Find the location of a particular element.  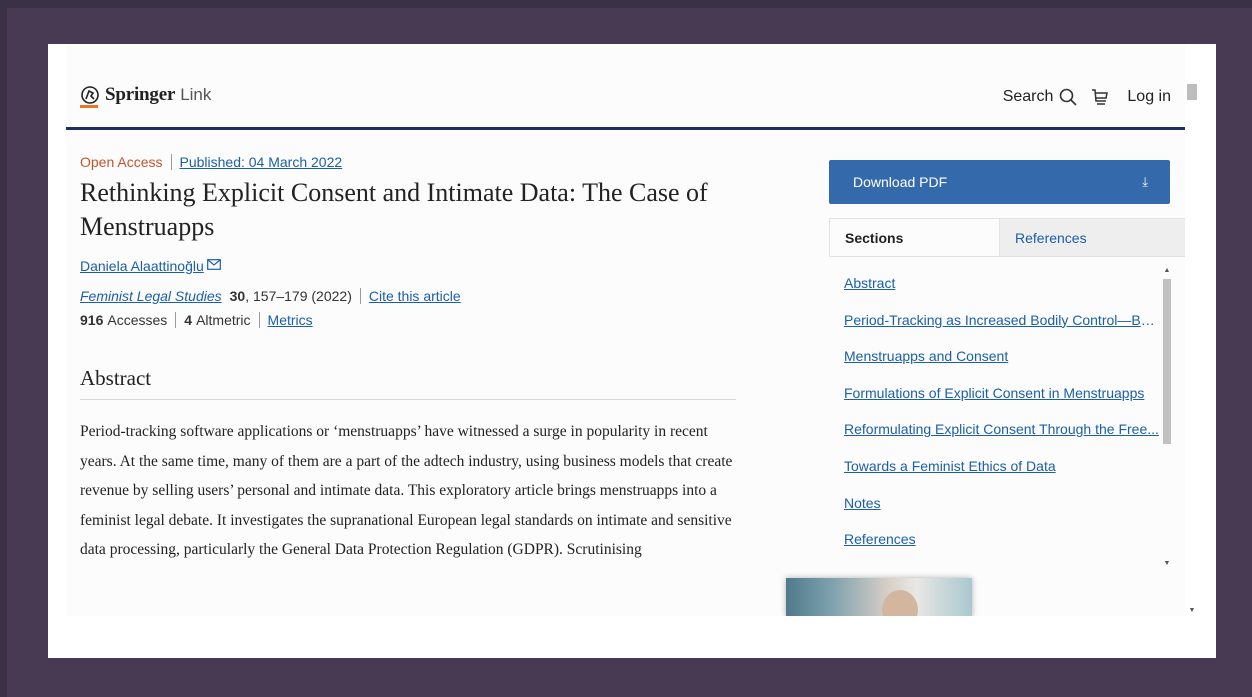

toc-item-references: References is located at coordinates (994, 531).